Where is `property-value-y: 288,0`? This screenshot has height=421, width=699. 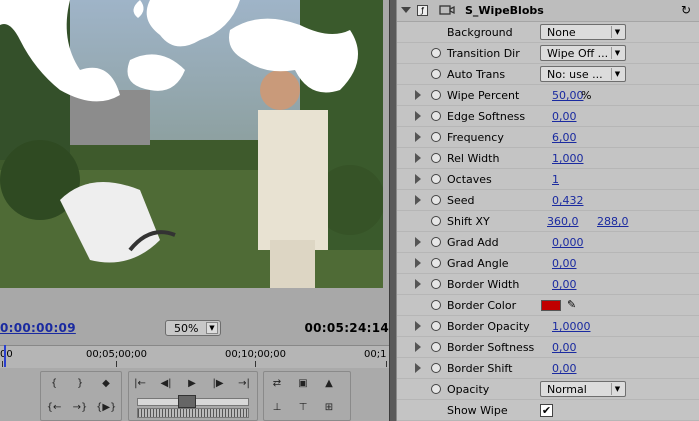
property-value-y: 288,0 is located at coordinates (613, 221).